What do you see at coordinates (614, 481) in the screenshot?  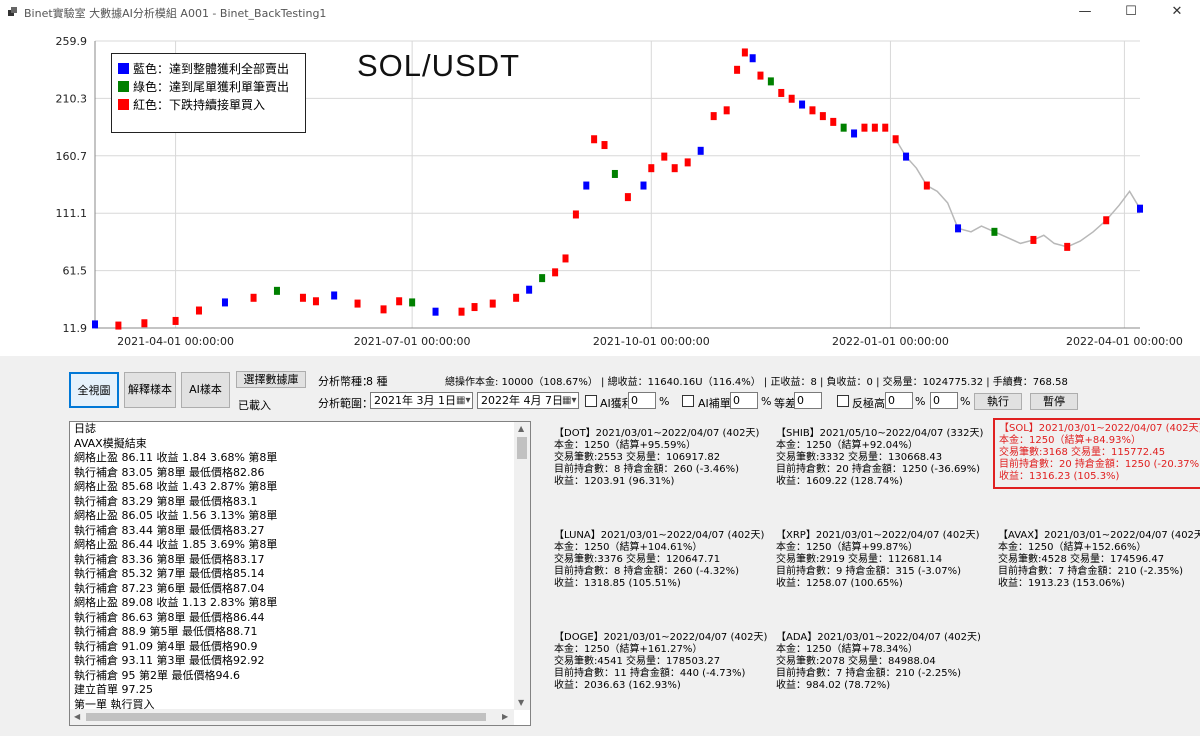 I see `coin-summary-line: 收益：1203.91 (96.31%)` at bounding box center [614, 481].